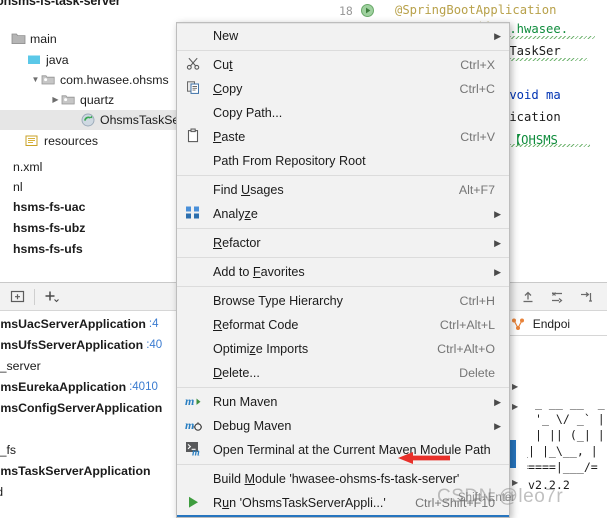 This screenshot has height=518, width=607. Describe the element at coordinates (52, 297) in the screenshot. I see `add-service-icon` at that location.